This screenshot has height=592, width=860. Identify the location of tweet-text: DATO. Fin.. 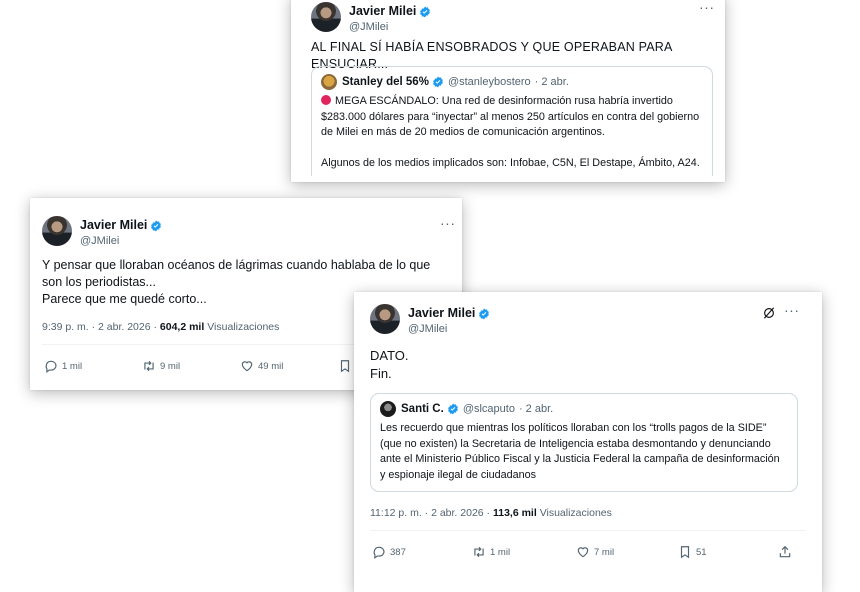
(389, 364).